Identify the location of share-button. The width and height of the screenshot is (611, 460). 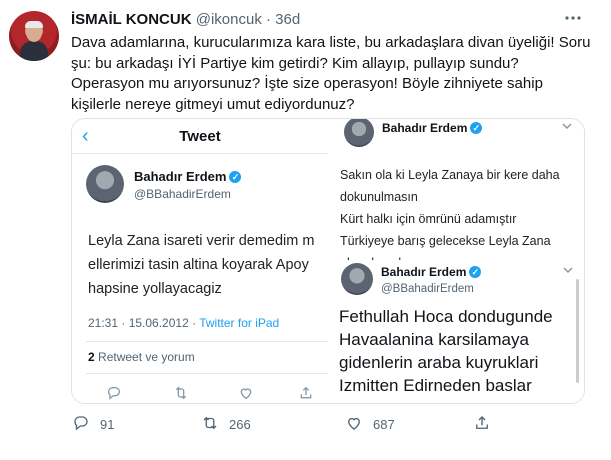
(482, 424).